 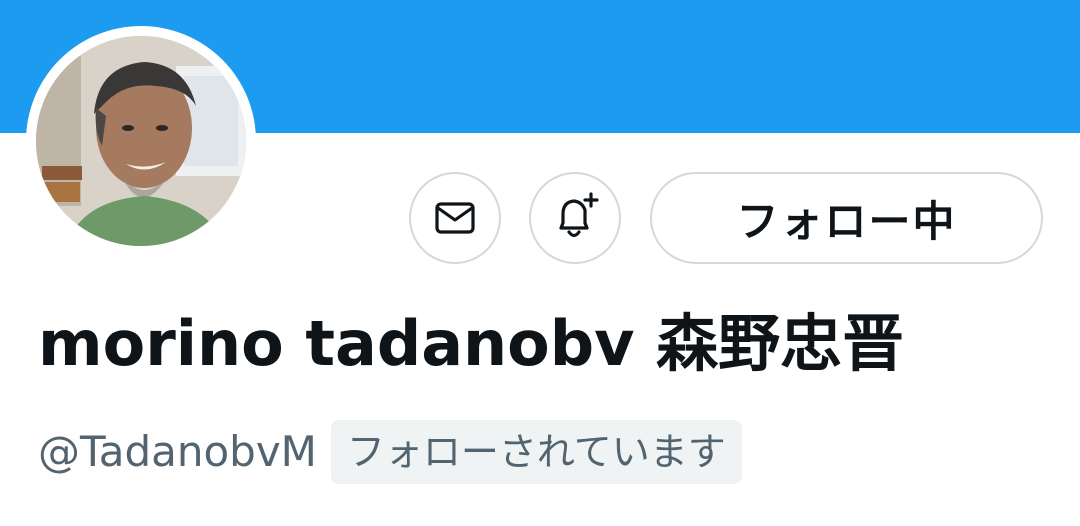 What do you see at coordinates (846, 218) in the screenshot?
I see `following-button: フォロー中` at bounding box center [846, 218].